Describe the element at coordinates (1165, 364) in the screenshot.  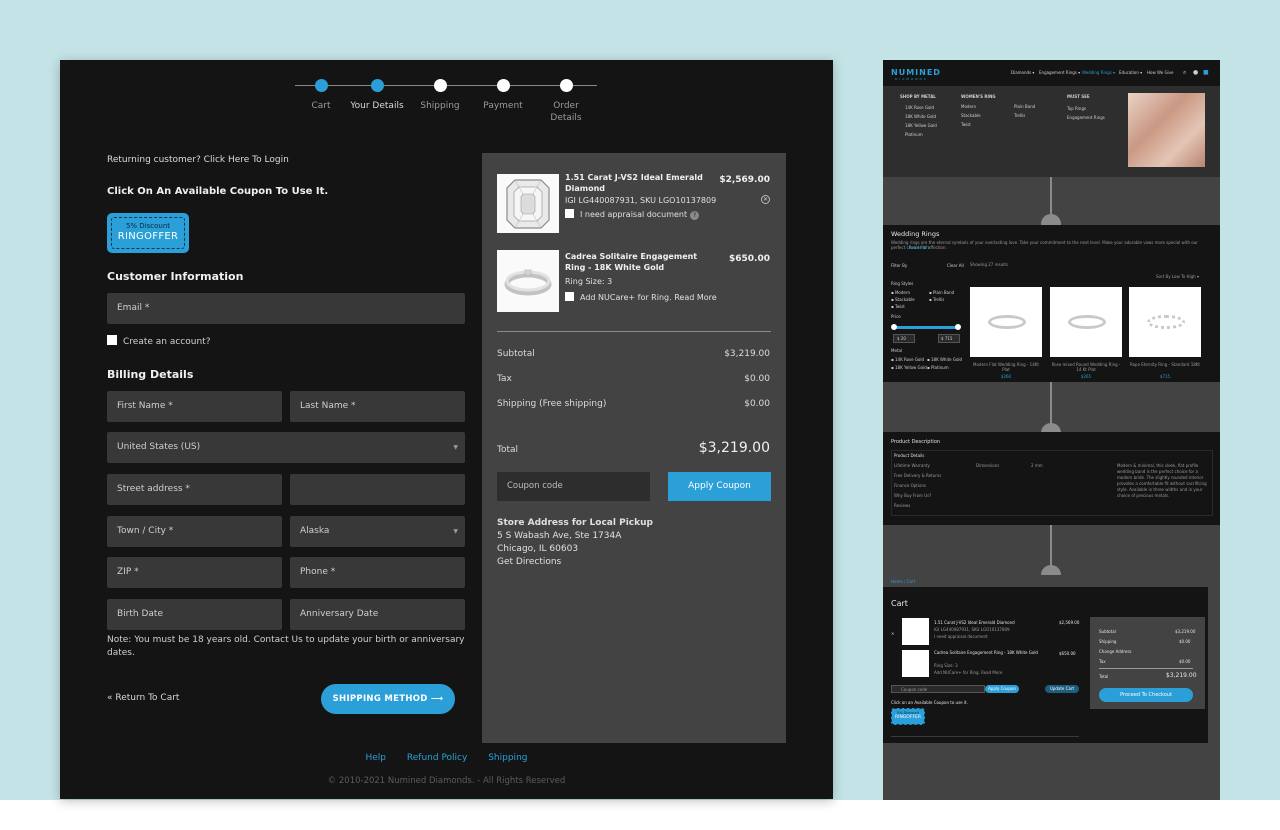
I see `product-name: Rope Eternity Ring - Standard 18Kt` at that location.